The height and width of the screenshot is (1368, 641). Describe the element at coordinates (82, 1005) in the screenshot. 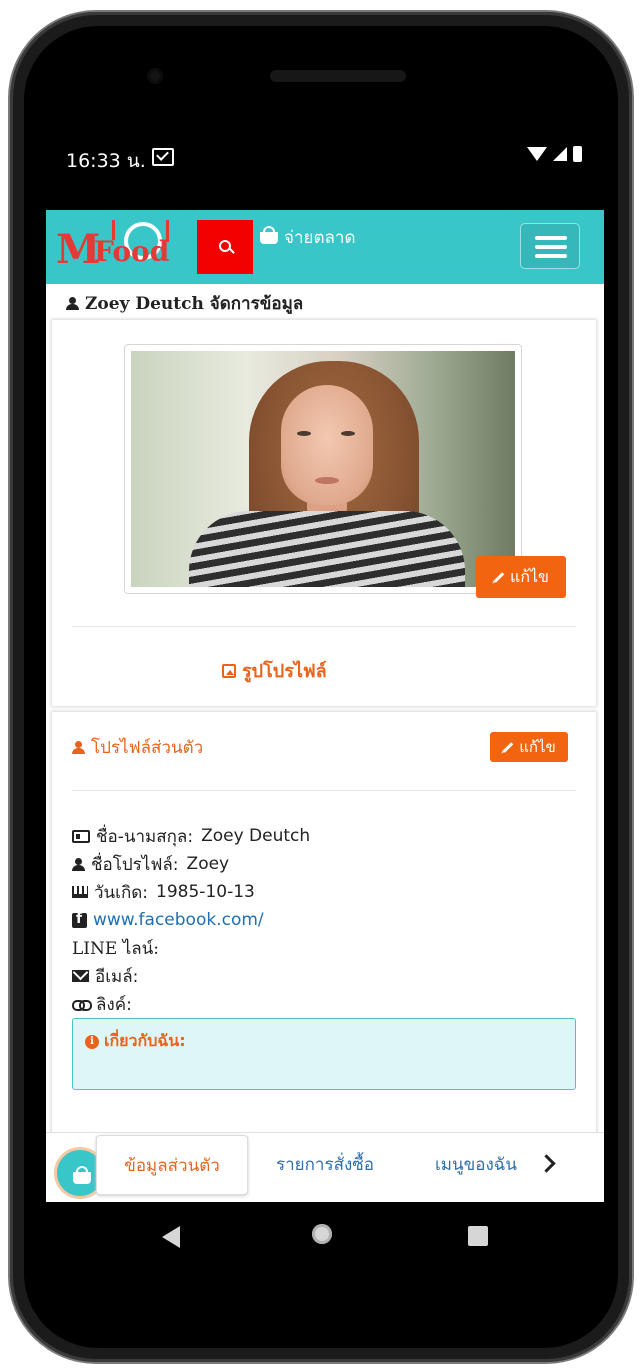

I see `link-icon` at that location.